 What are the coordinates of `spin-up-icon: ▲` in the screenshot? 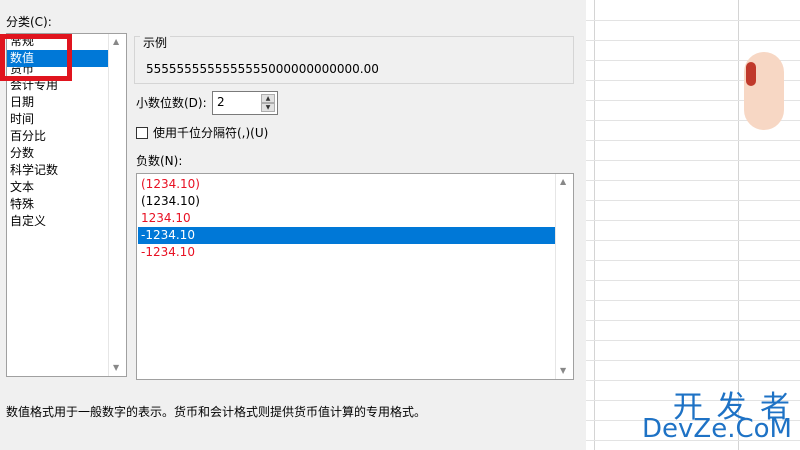 It's located at (268, 98).